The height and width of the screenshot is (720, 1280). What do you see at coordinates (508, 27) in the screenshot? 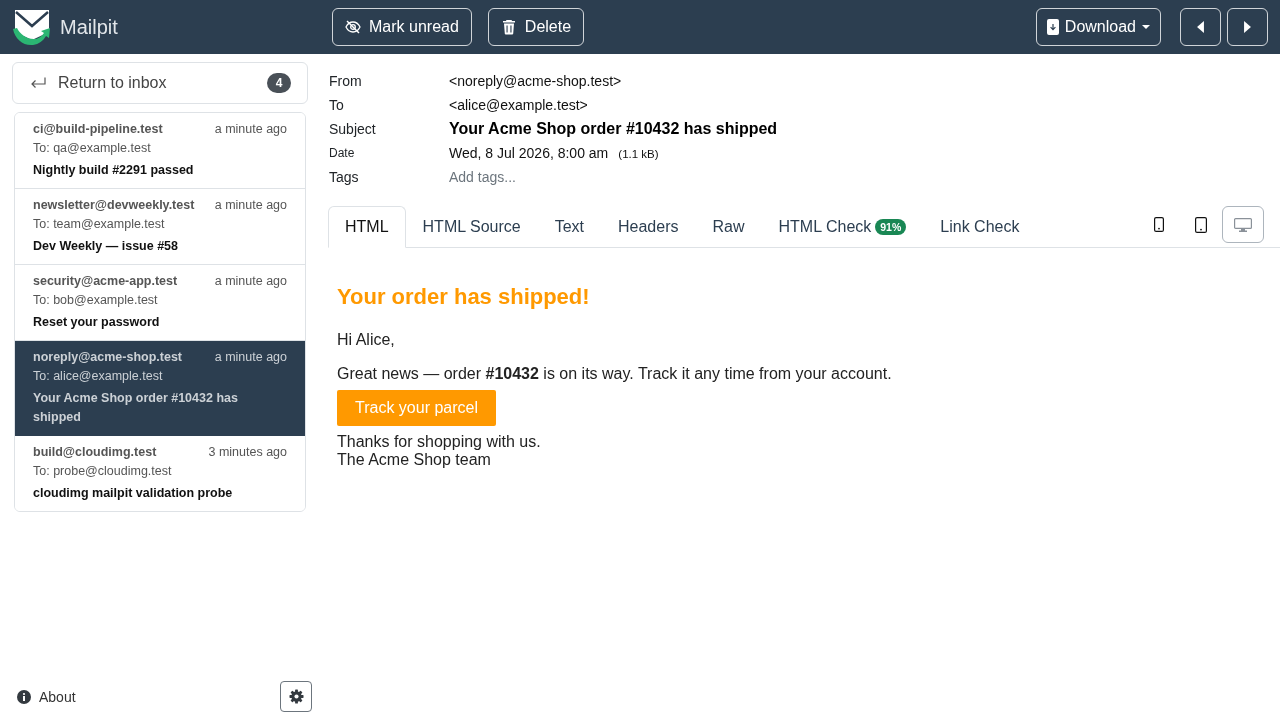
I see `trash-icon` at bounding box center [508, 27].